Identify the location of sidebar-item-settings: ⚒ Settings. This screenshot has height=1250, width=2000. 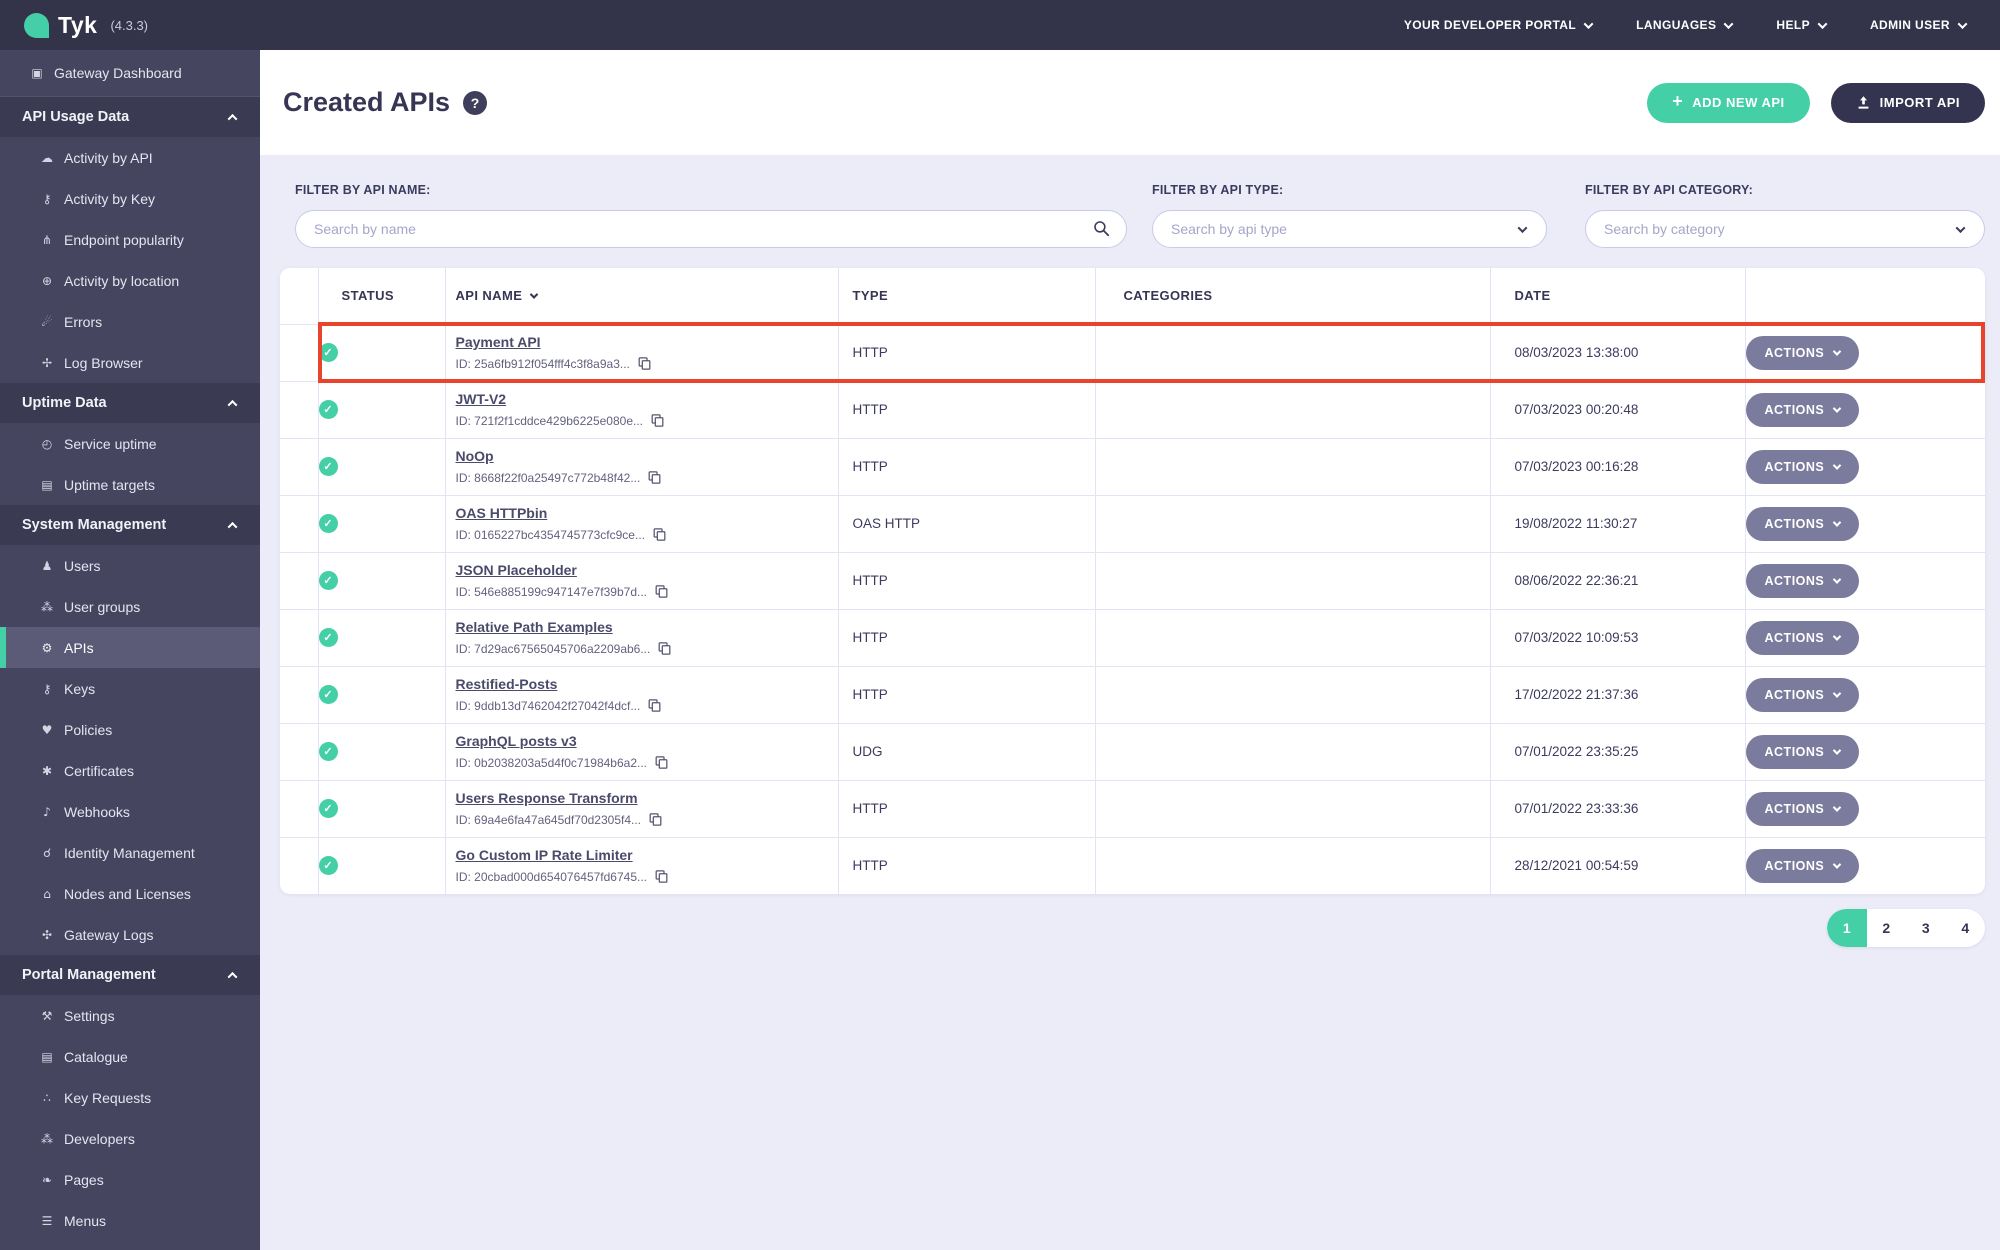
(130, 1015).